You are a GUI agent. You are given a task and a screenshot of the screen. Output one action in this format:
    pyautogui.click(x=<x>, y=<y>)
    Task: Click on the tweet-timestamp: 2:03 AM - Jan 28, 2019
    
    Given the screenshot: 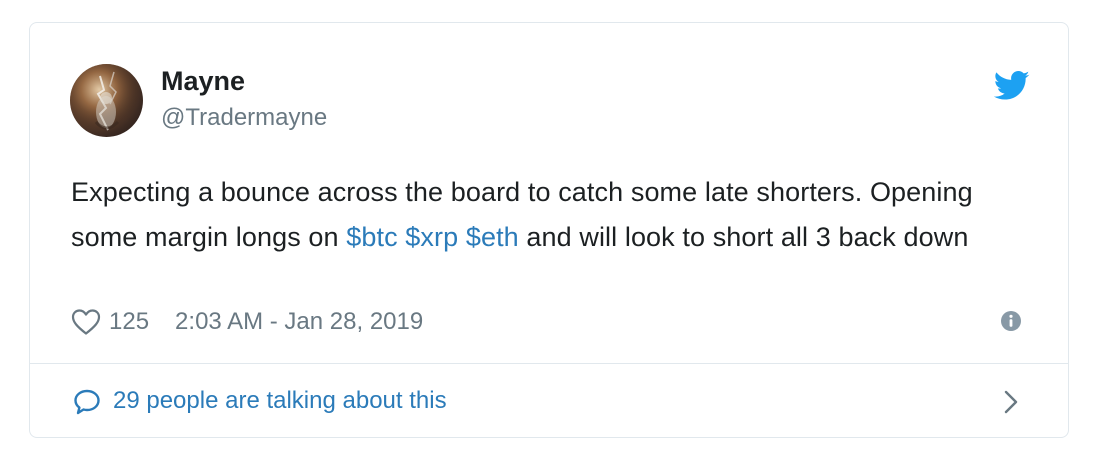 What is the action you would take?
    pyautogui.click(x=299, y=322)
    